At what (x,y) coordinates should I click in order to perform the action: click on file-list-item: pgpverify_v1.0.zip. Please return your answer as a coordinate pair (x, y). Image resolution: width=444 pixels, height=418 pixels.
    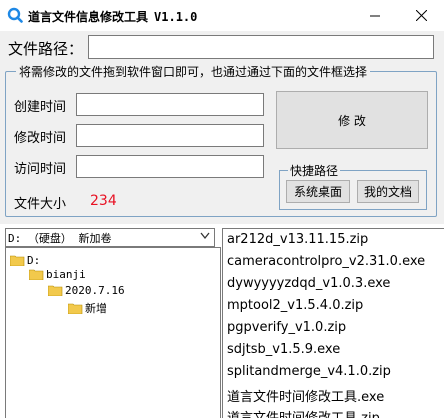
    Looking at the image, I should click on (286, 327).